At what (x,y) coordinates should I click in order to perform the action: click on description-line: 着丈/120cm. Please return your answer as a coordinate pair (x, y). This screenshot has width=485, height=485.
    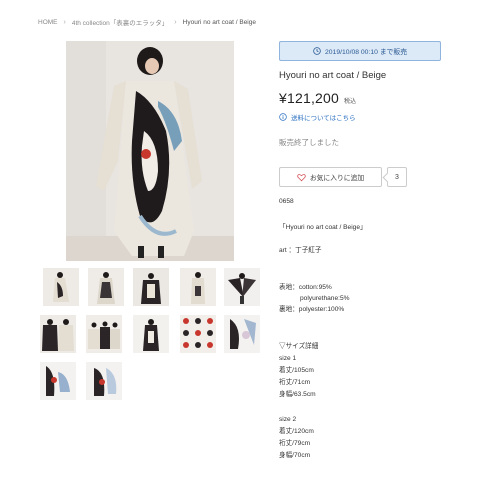
    Looking at the image, I should click on (296, 431).